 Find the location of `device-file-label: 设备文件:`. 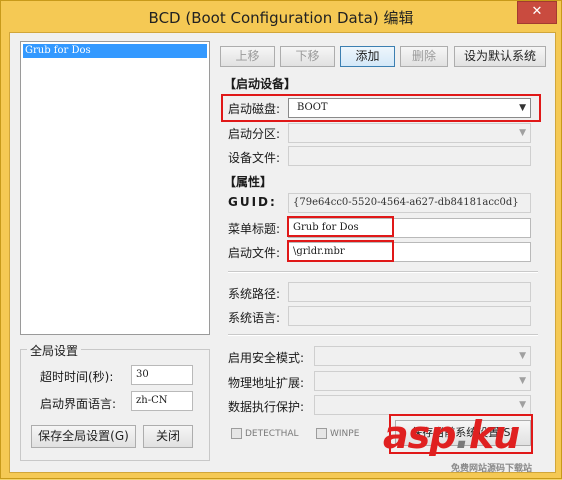

device-file-label: 设备文件: is located at coordinates (254, 158).